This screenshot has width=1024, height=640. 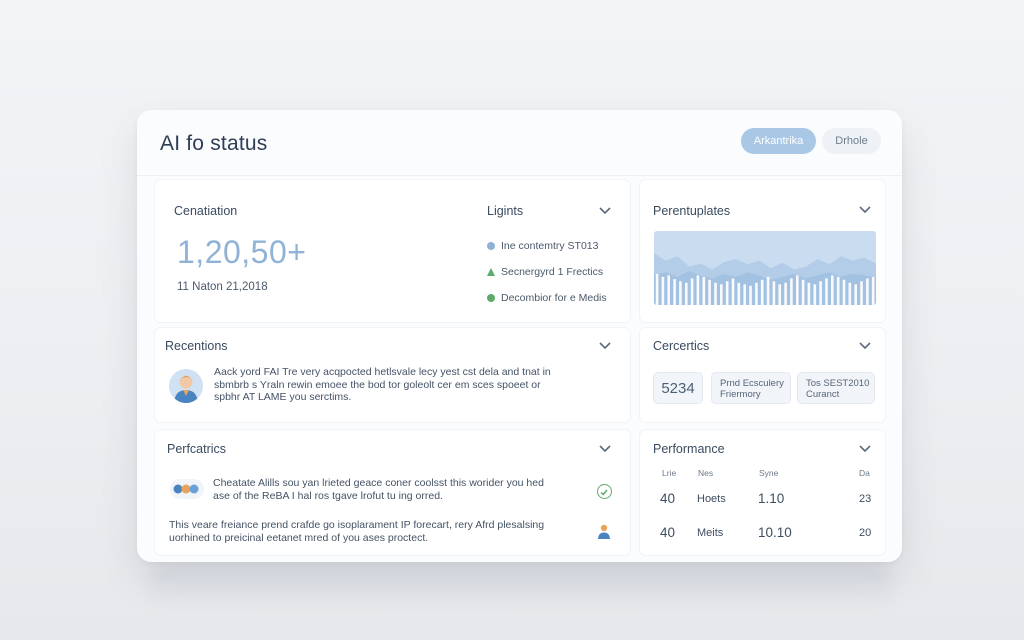 What do you see at coordinates (520, 585) in the screenshot?
I see `window-reflection` at bounding box center [520, 585].